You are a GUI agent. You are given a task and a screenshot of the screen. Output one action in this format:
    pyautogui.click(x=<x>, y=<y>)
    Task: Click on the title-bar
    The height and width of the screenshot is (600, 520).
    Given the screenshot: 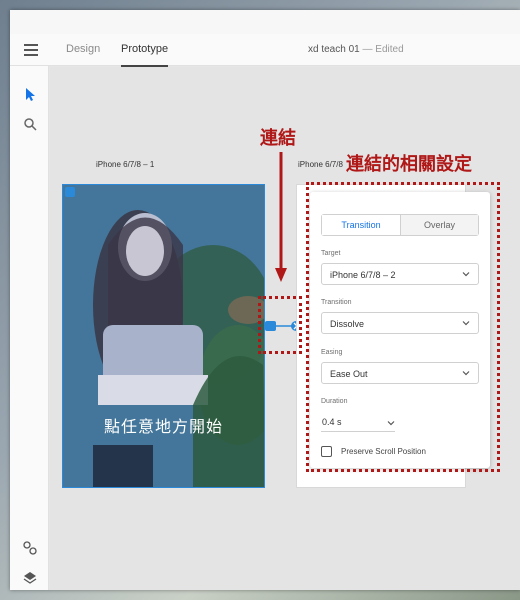 What is the action you would take?
    pyautogui.click(x=265, y=22)
    